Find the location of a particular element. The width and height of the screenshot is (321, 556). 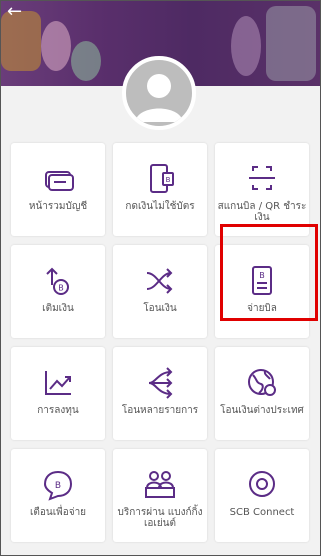

menu-tile-scb-connect: SCB Connect is located at coordinates (262, 495).